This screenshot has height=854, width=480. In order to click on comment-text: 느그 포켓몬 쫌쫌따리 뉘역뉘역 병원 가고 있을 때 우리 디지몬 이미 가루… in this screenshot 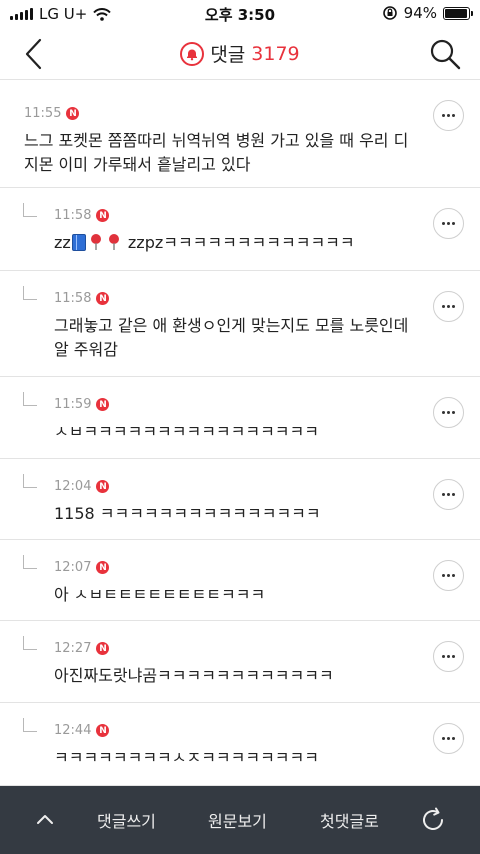, I will do `click(216, 152)`.